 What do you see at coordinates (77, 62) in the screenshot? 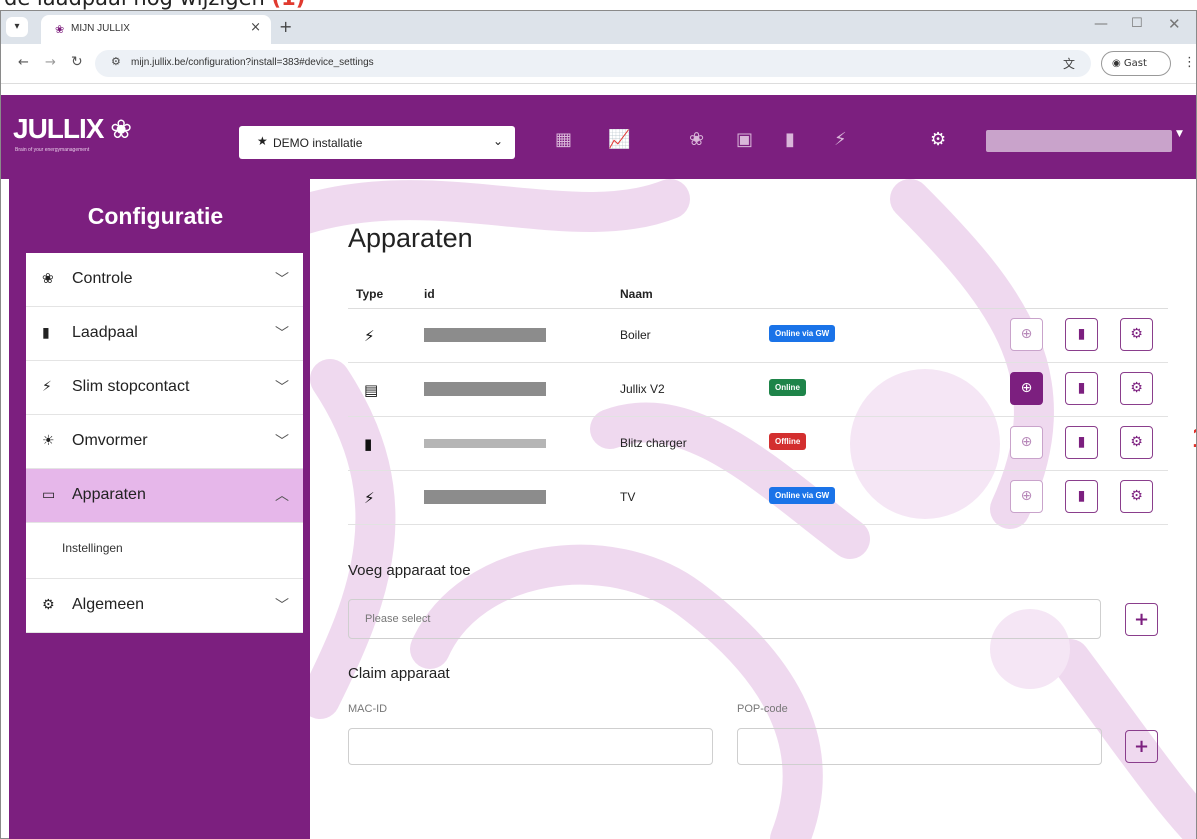
I see `reload-icon: ↻` at bounding box center [77, 62].